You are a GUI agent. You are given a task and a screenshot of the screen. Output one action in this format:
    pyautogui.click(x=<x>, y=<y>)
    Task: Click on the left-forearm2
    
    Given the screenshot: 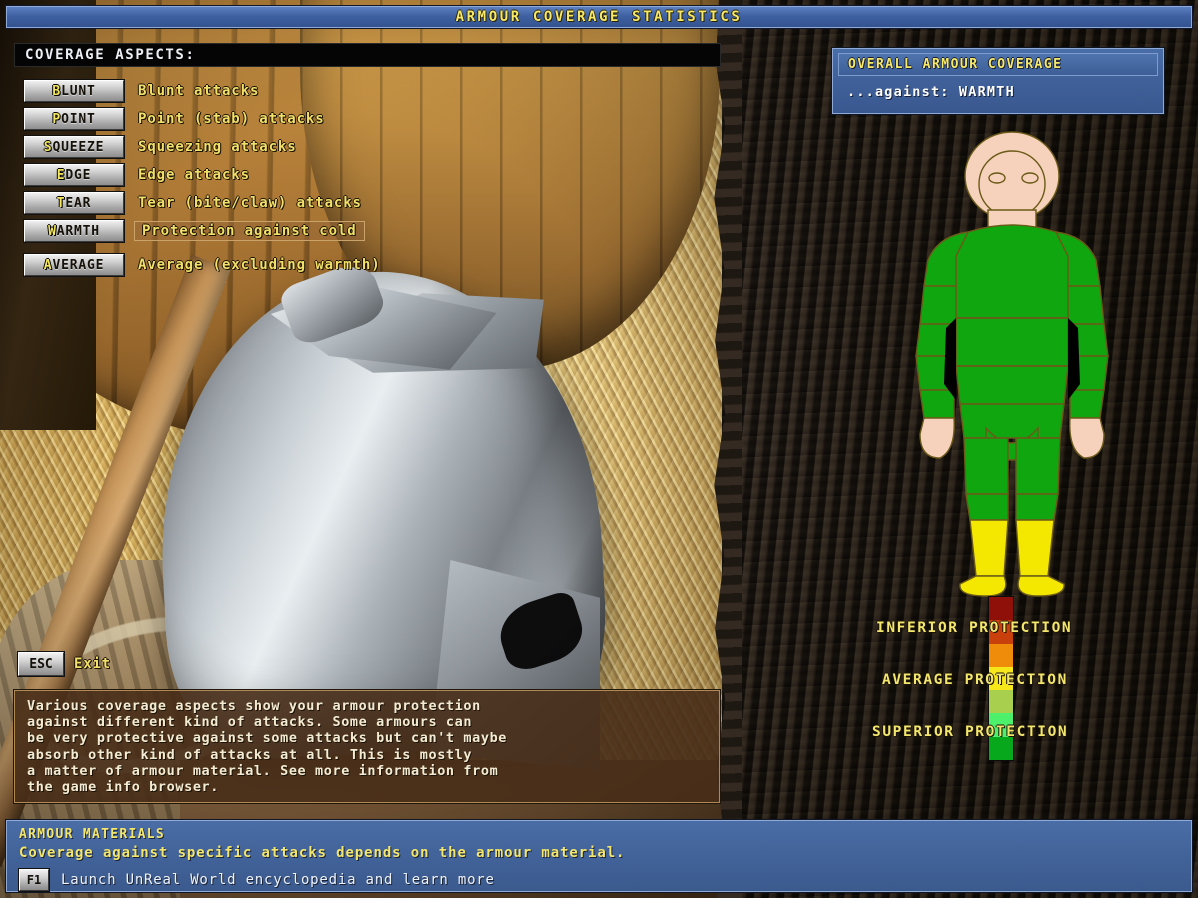 What is the action you would take?
    pyautogui.click(x=937, y=404)
    